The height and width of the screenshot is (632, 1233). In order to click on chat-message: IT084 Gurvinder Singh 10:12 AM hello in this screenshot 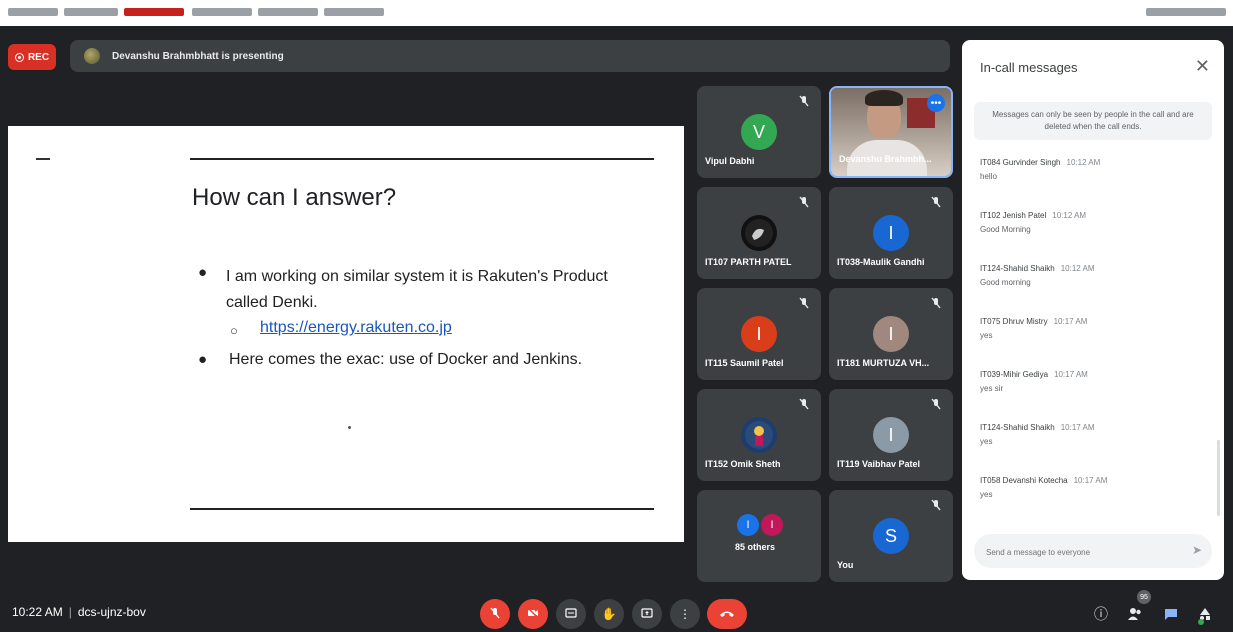, I will do `click(1040, 169)`.